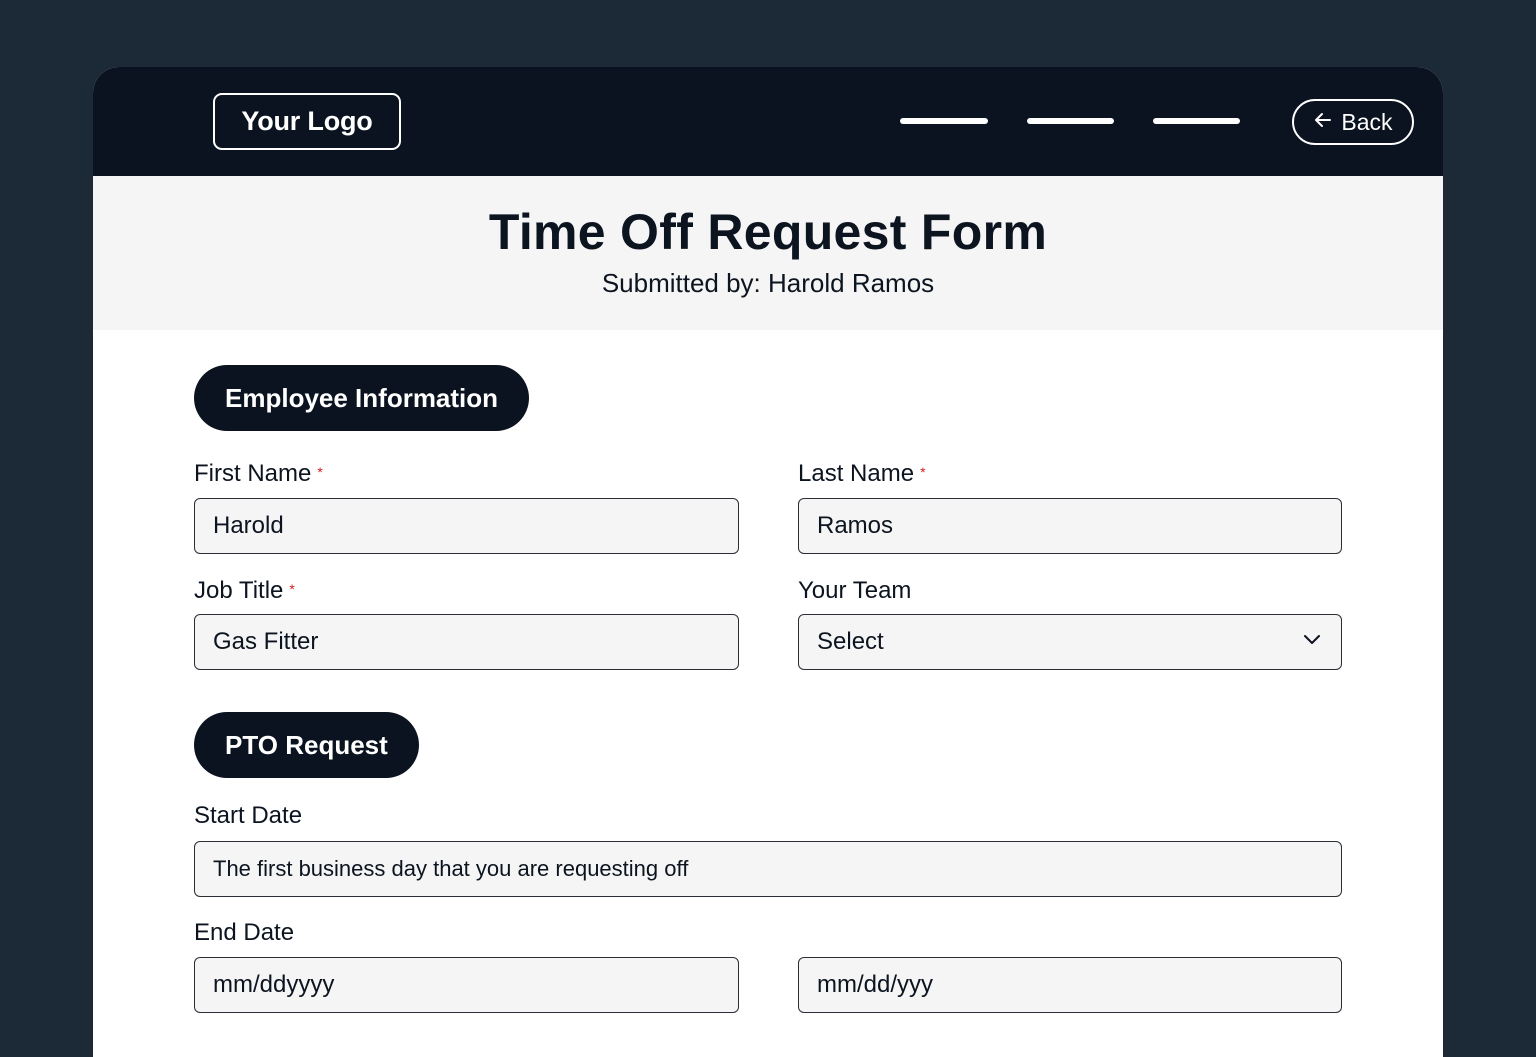  What do you see at coordinates (244, 932) in the screenshot?
I see `end-date-label: End Date` at bounding box center [244, 932].